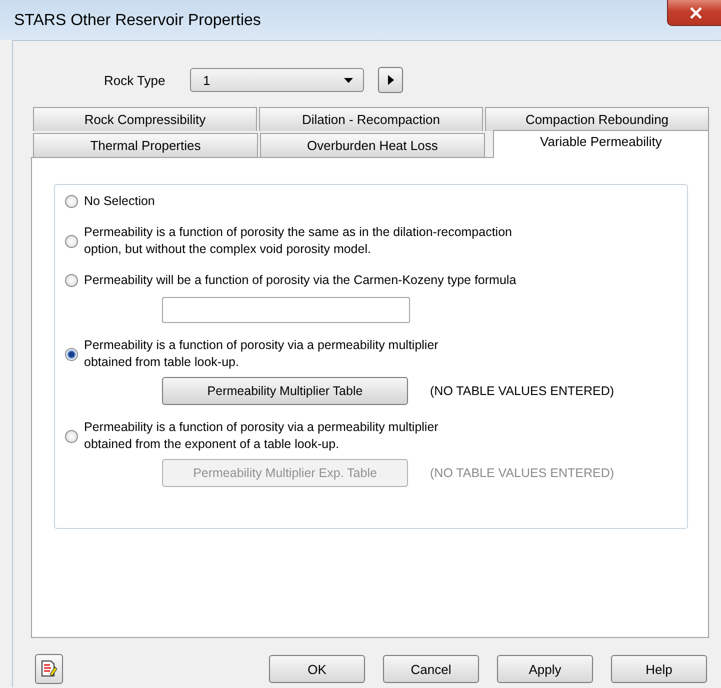 Image resolution: width=721 pixels, height=688 pixels. What do you see at coordinates (286, 310) in the screenshot?
I see `formula-input-field` at bounding box center [286, 310].